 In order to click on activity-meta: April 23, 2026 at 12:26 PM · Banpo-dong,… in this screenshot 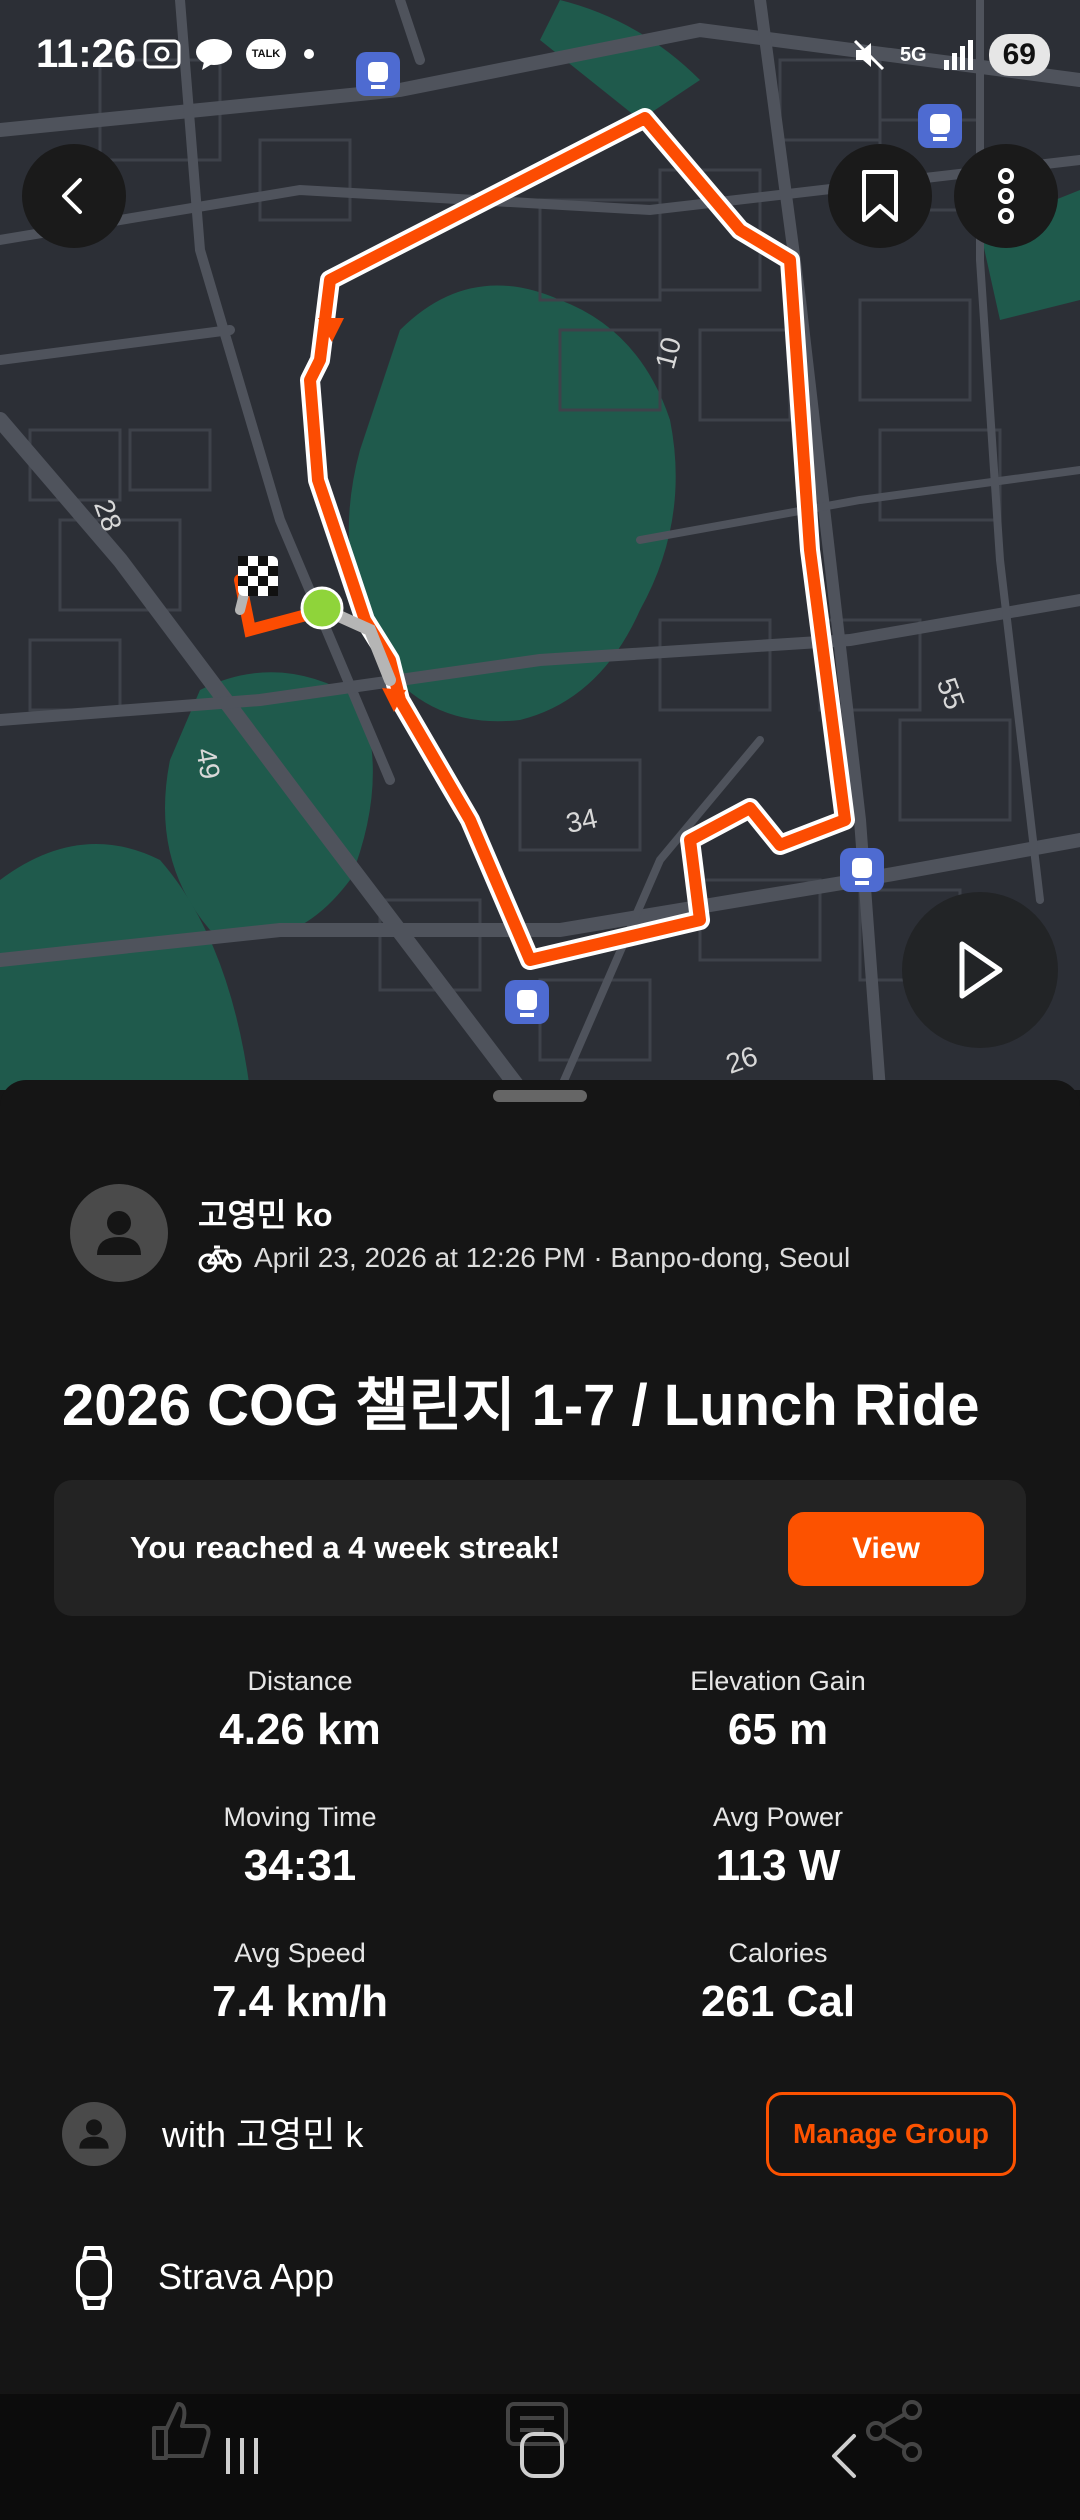, I will do `click(524, 1258)`.